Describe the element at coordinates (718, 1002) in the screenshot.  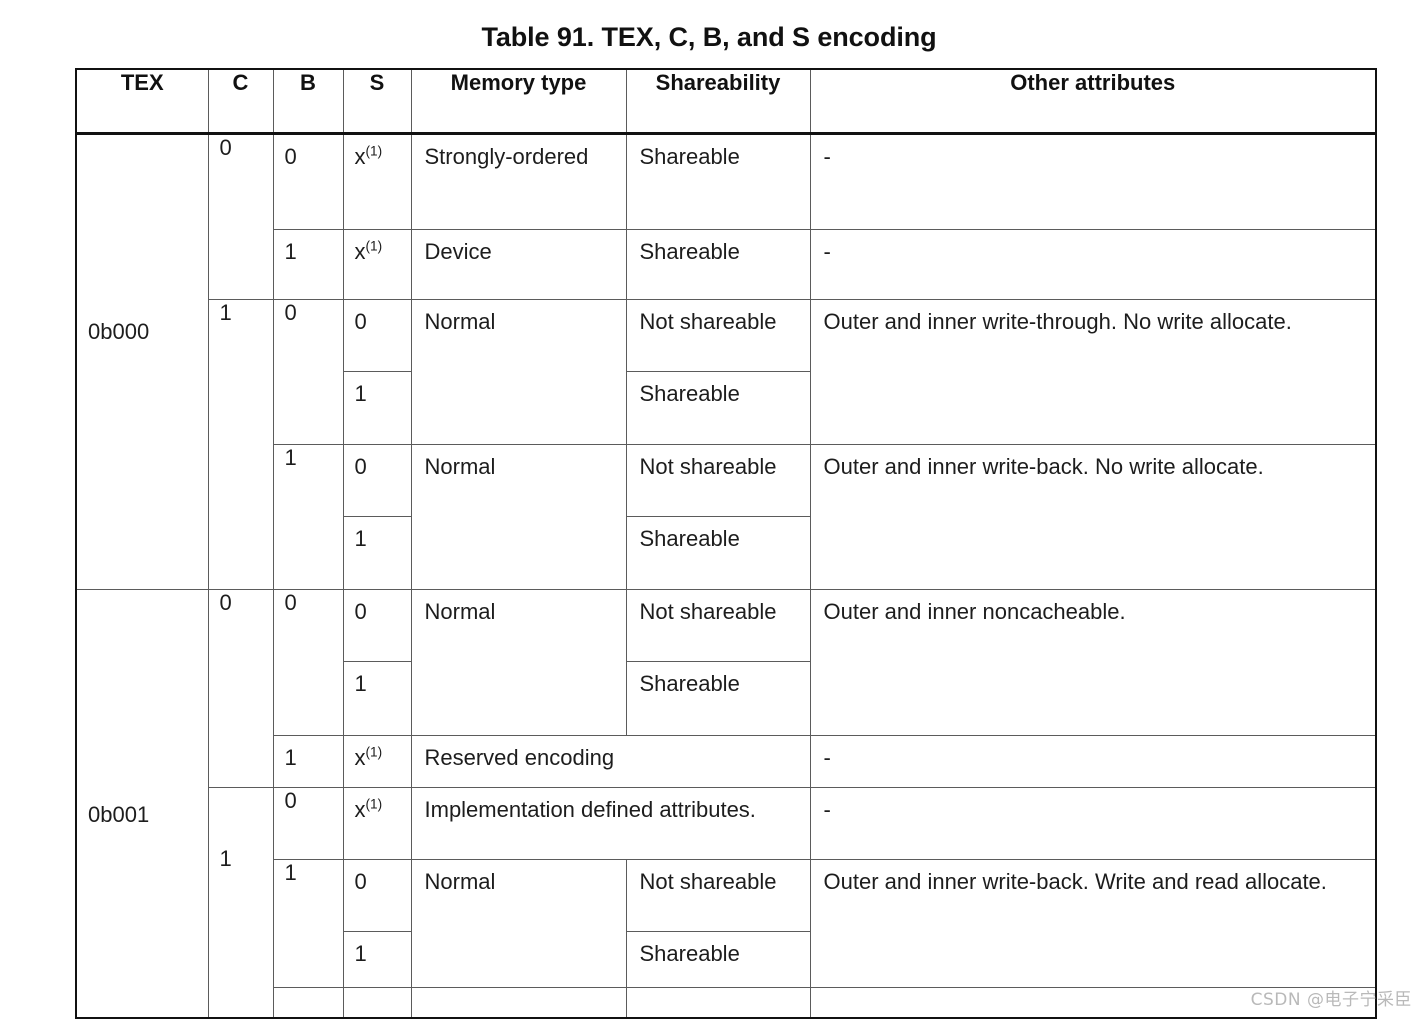
I see `cell-shareability-empty` at that location.